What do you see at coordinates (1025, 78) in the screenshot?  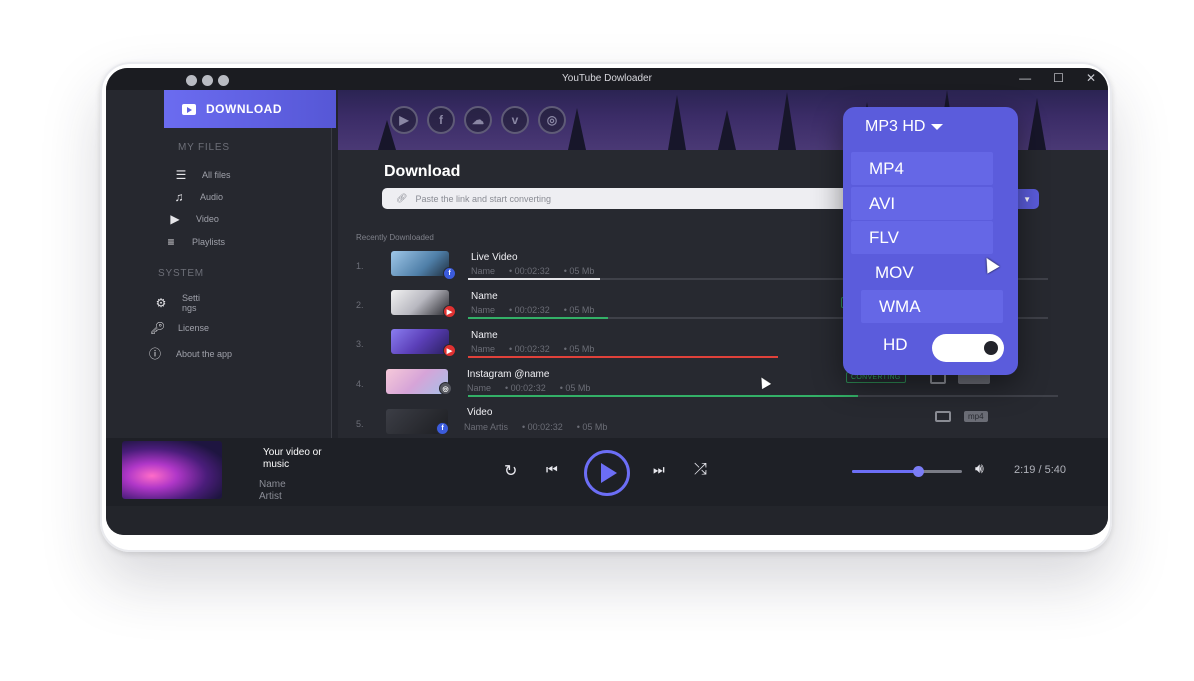 I see `minimize-icon: —` at bounding box center [1025, 78].